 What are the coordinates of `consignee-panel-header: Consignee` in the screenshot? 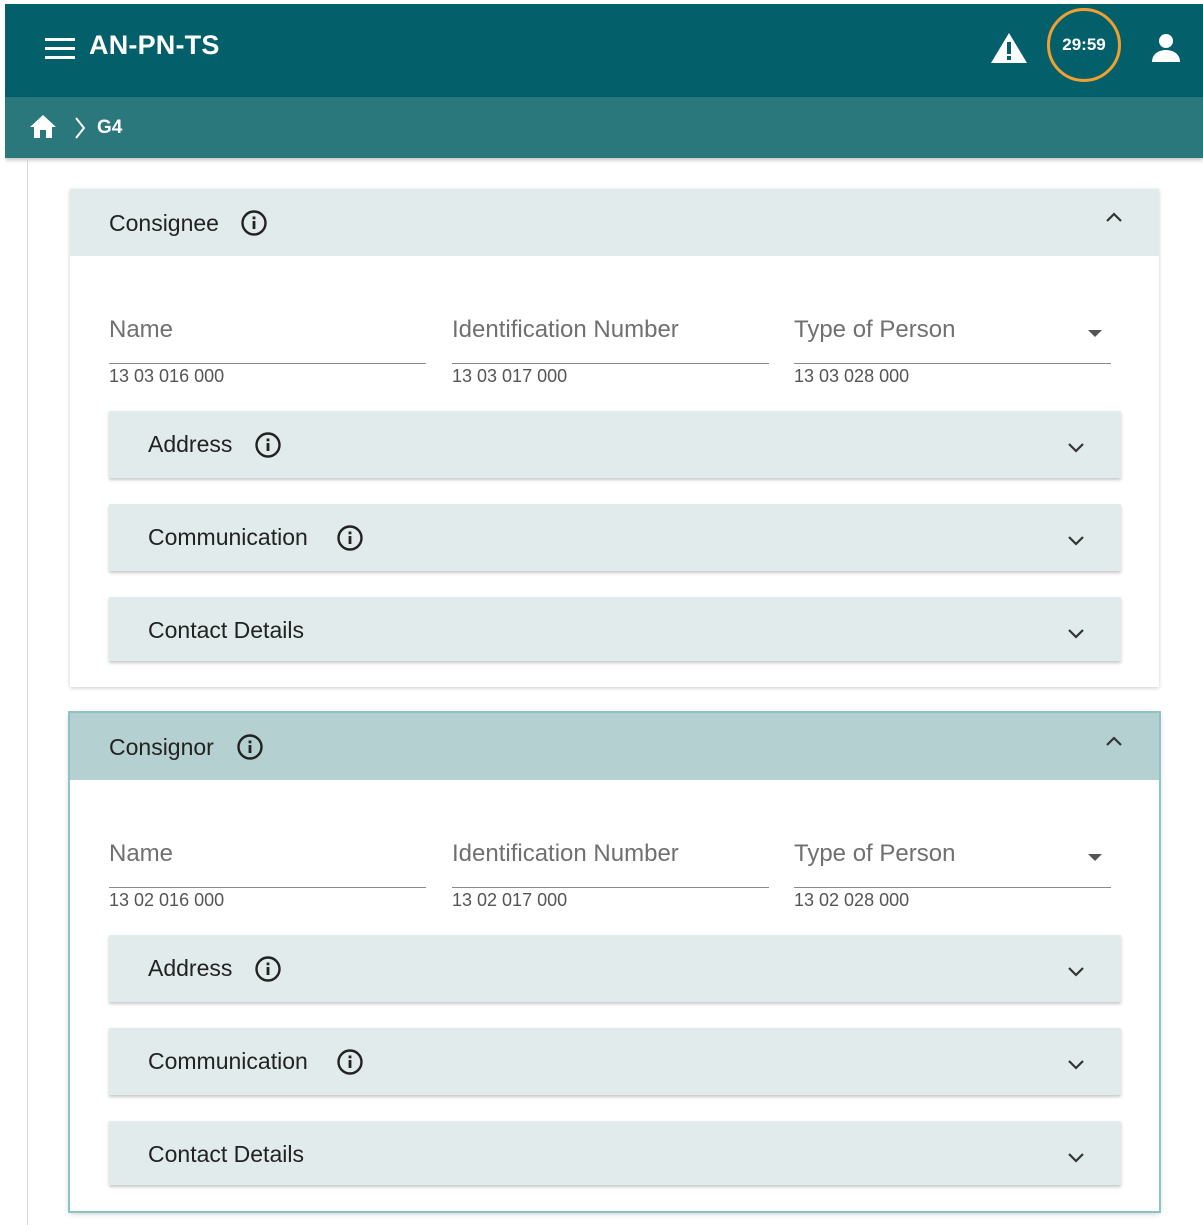 It's located at (614, 222).